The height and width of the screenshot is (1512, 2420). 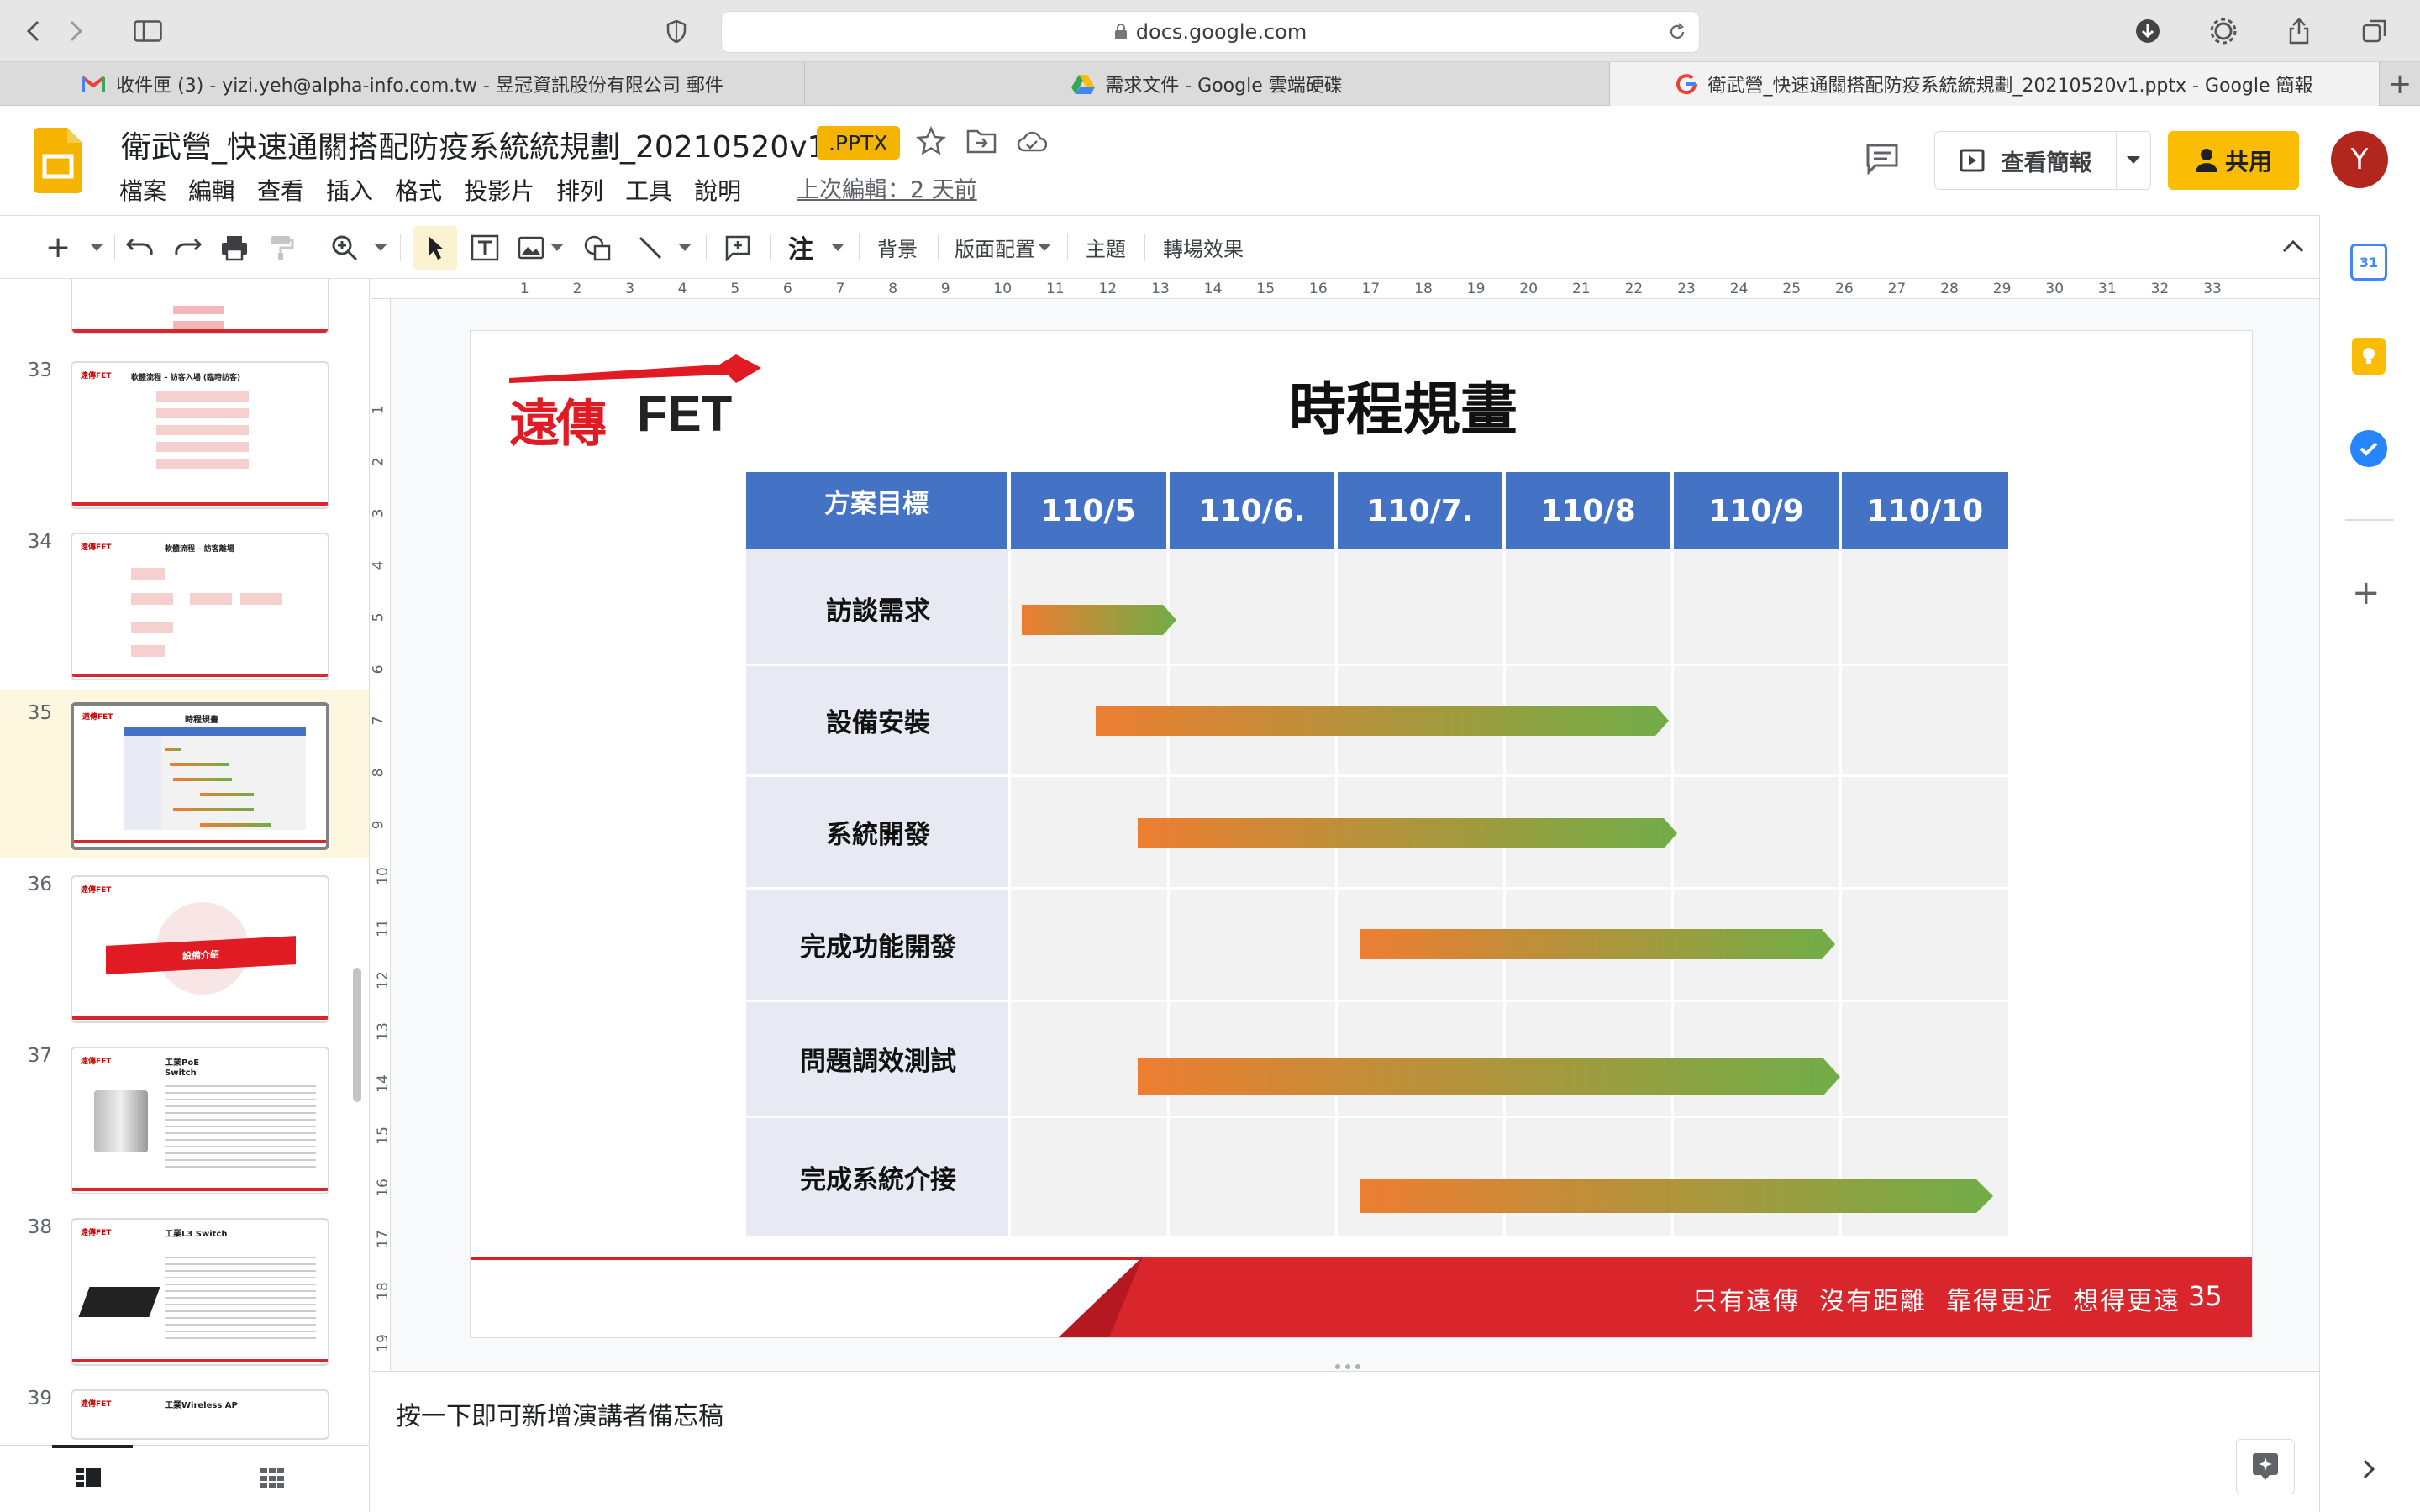 I want to click on background-button: 背景, so click(x=898, y=247).